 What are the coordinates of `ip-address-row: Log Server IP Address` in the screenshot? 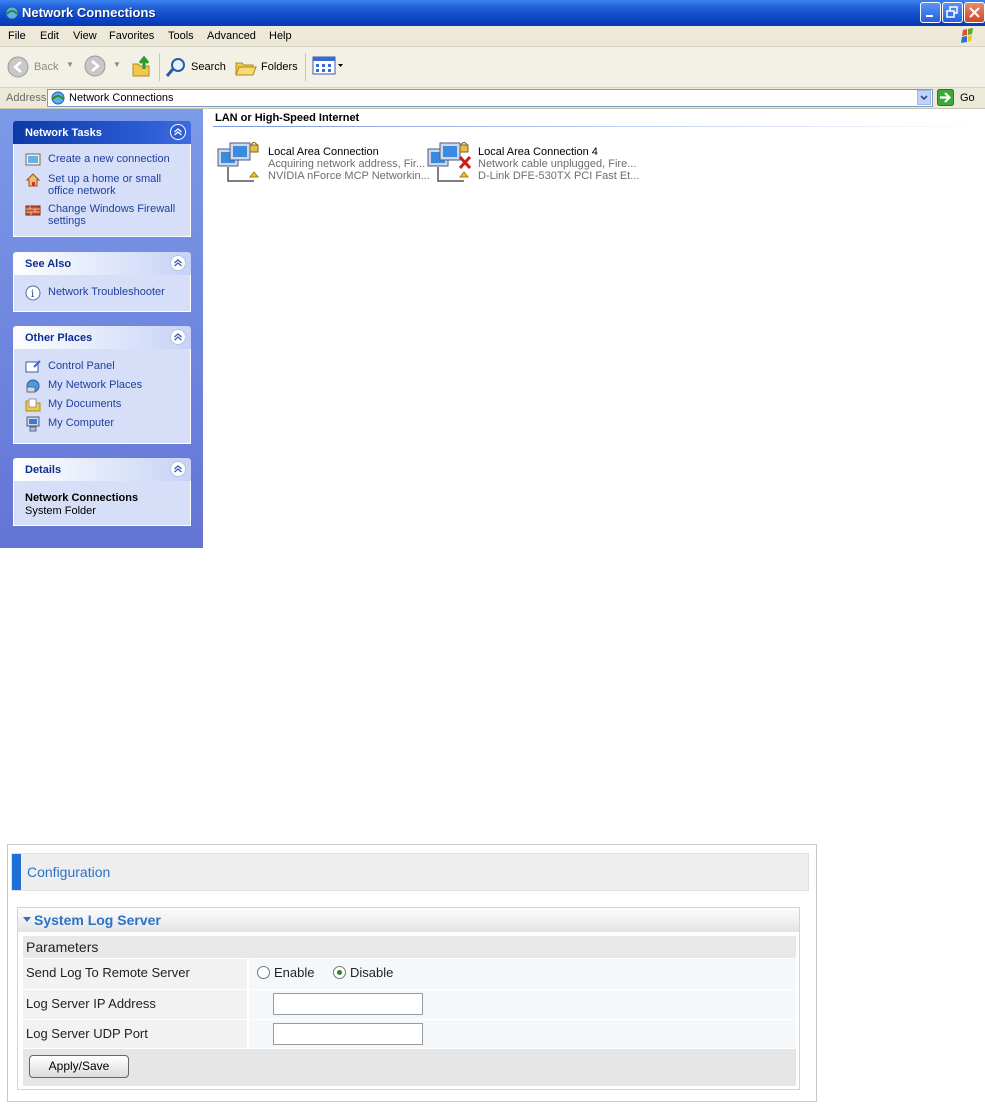 It's located at (409, 1004).